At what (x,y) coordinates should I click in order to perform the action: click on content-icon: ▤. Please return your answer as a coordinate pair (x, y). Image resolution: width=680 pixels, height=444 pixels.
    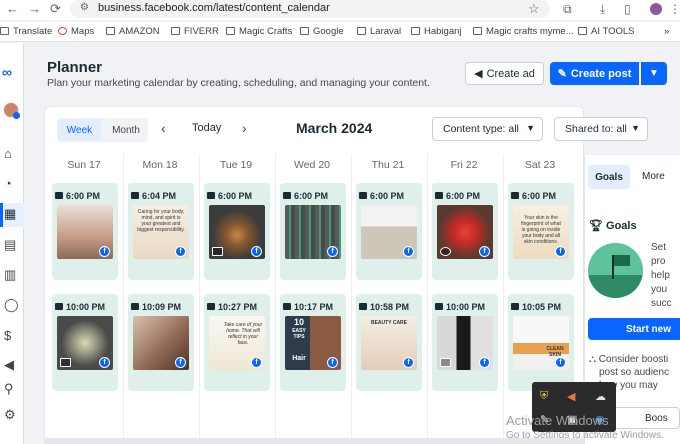
    Looking at the image, I should click on (10, 245).